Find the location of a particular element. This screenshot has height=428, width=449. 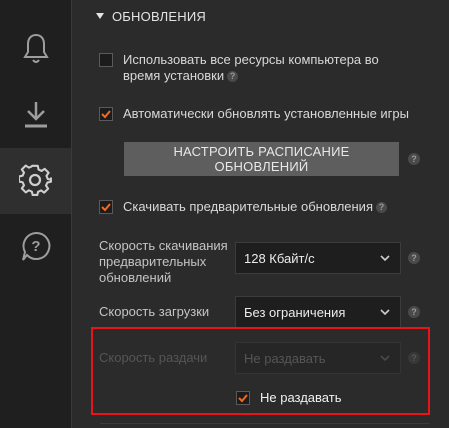

sidebar-item-settings is located at coordinates (35, 181).